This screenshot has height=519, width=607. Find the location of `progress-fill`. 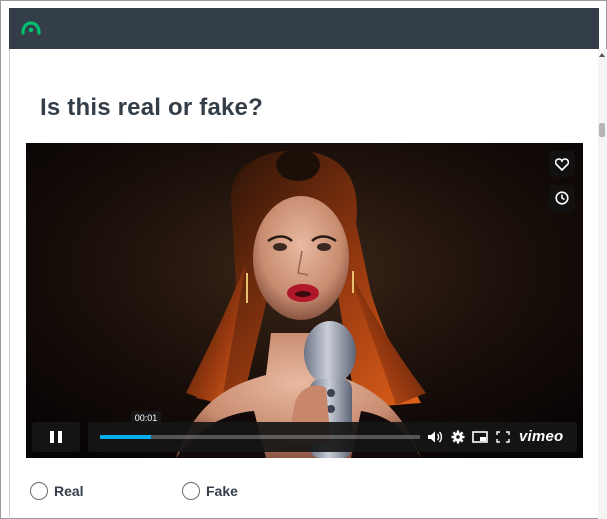

progress-fill is located at coordinates (126, 437).